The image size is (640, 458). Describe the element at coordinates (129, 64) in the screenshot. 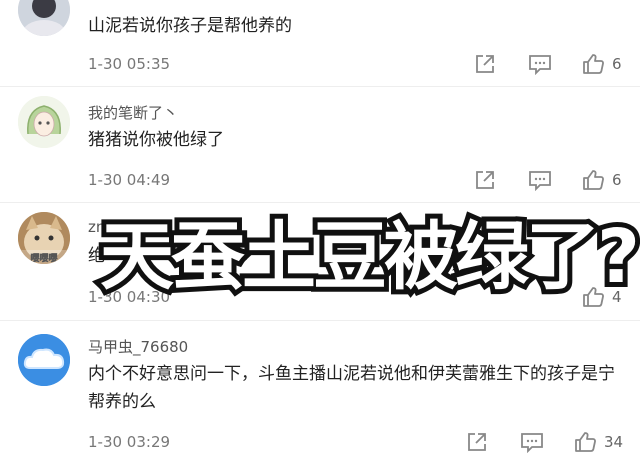

I see `comment-time: 1-30 05:35` at that location.